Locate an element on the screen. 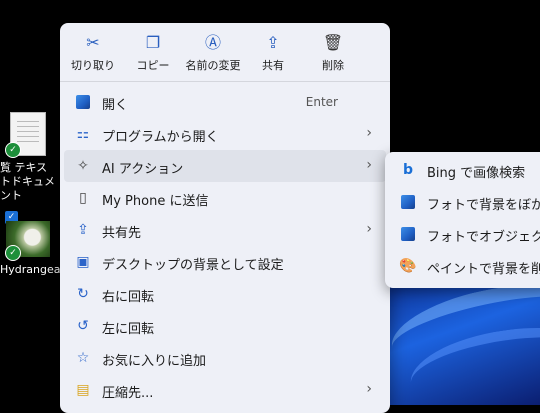 This screenshot has width=540, height=413. paint-icon: 🎨 is located at coordinates (408, 266).